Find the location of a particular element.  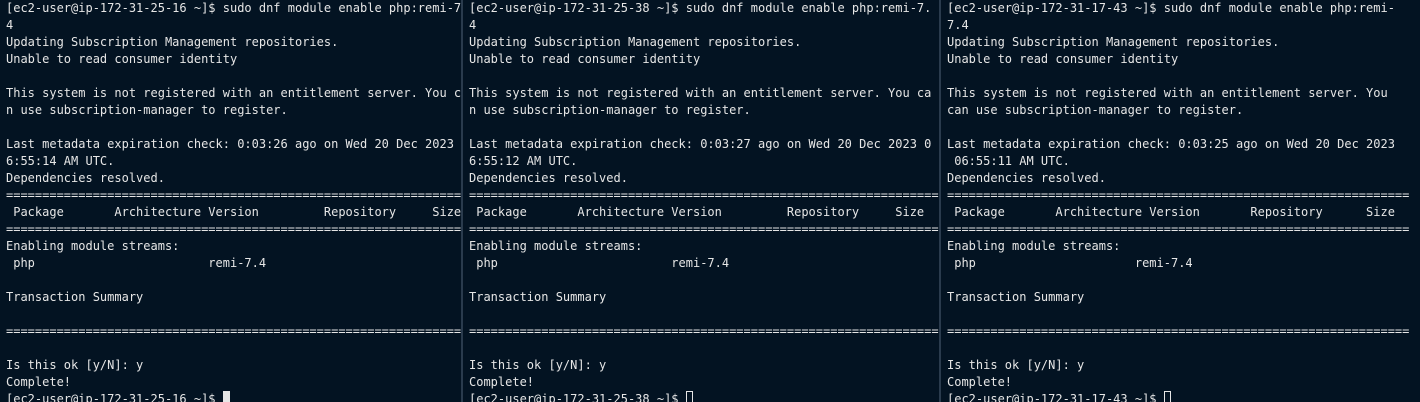

prompt-line: [ec2-user@ip-172-31-25-16 ~]$ is located at coordinates (233, 396).